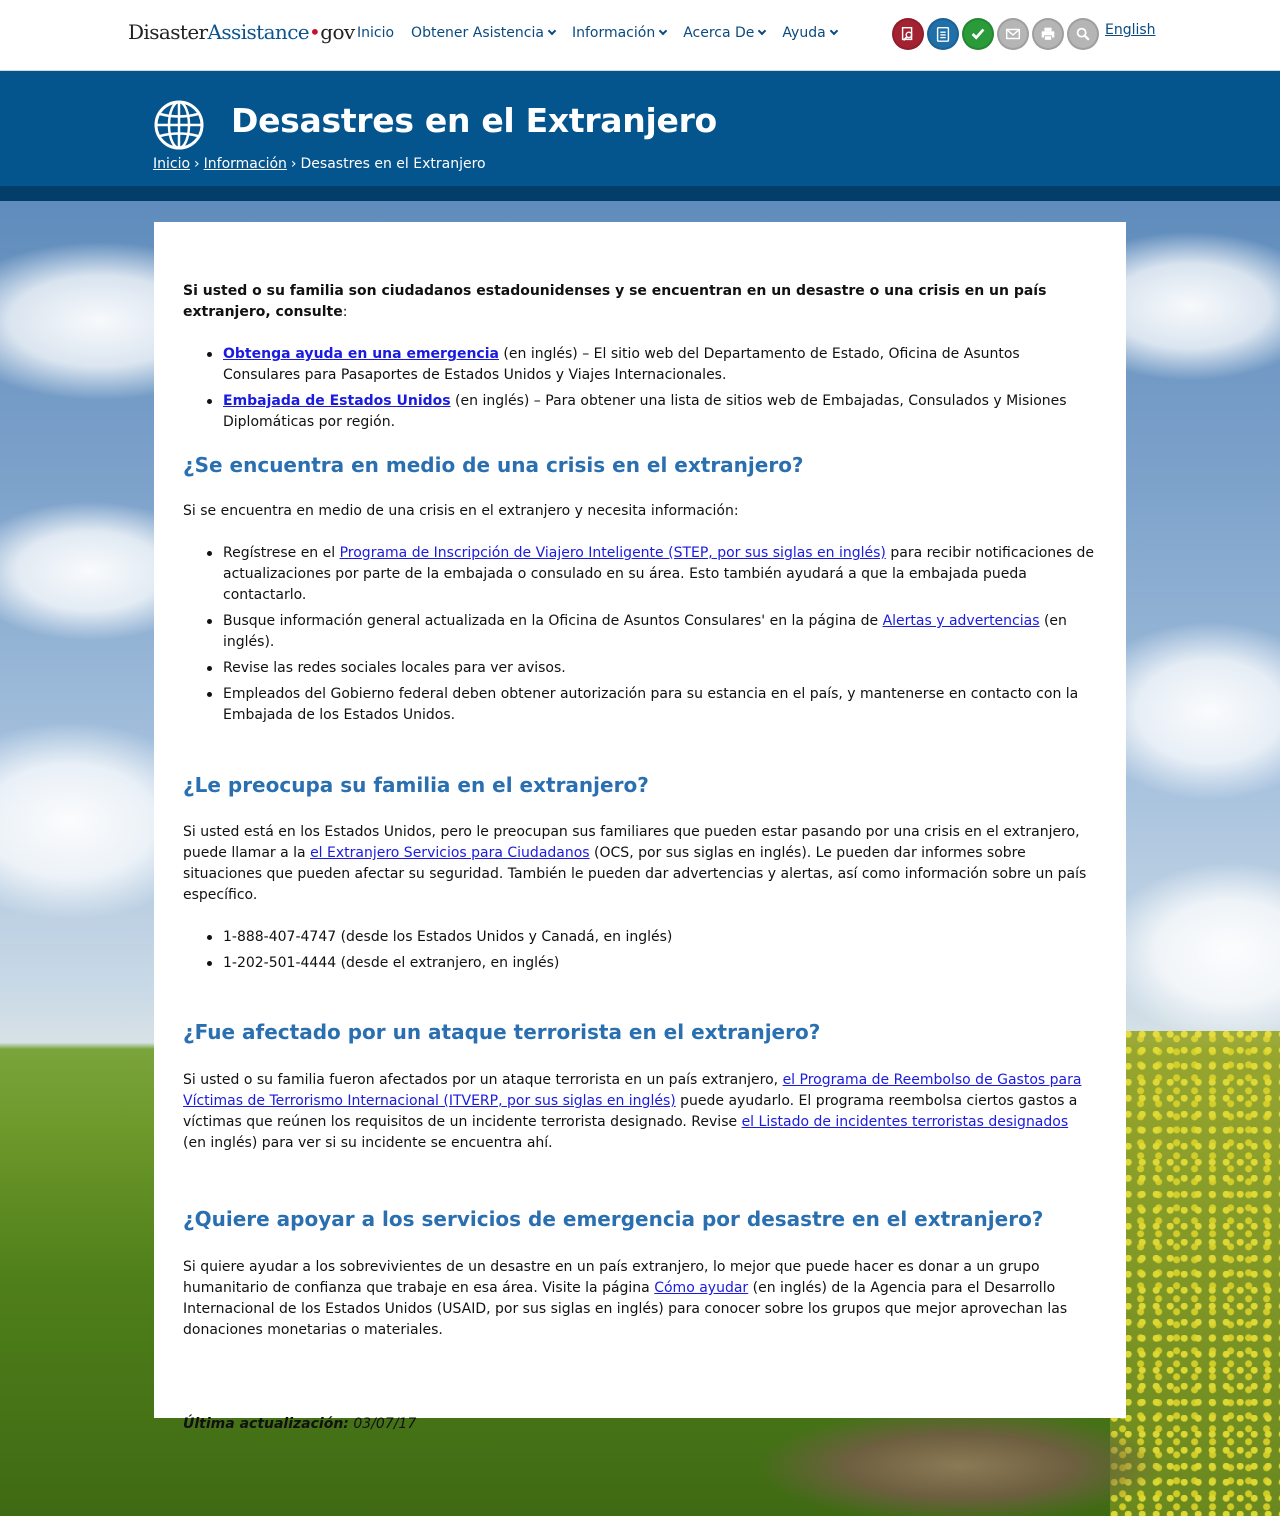 Image resolution: width=1280 pixels, height=1516 pixels. What do you see at coordinates (908, 34) in the screenshot?
I see `search-document-icon` at bounding box center [908, 34].